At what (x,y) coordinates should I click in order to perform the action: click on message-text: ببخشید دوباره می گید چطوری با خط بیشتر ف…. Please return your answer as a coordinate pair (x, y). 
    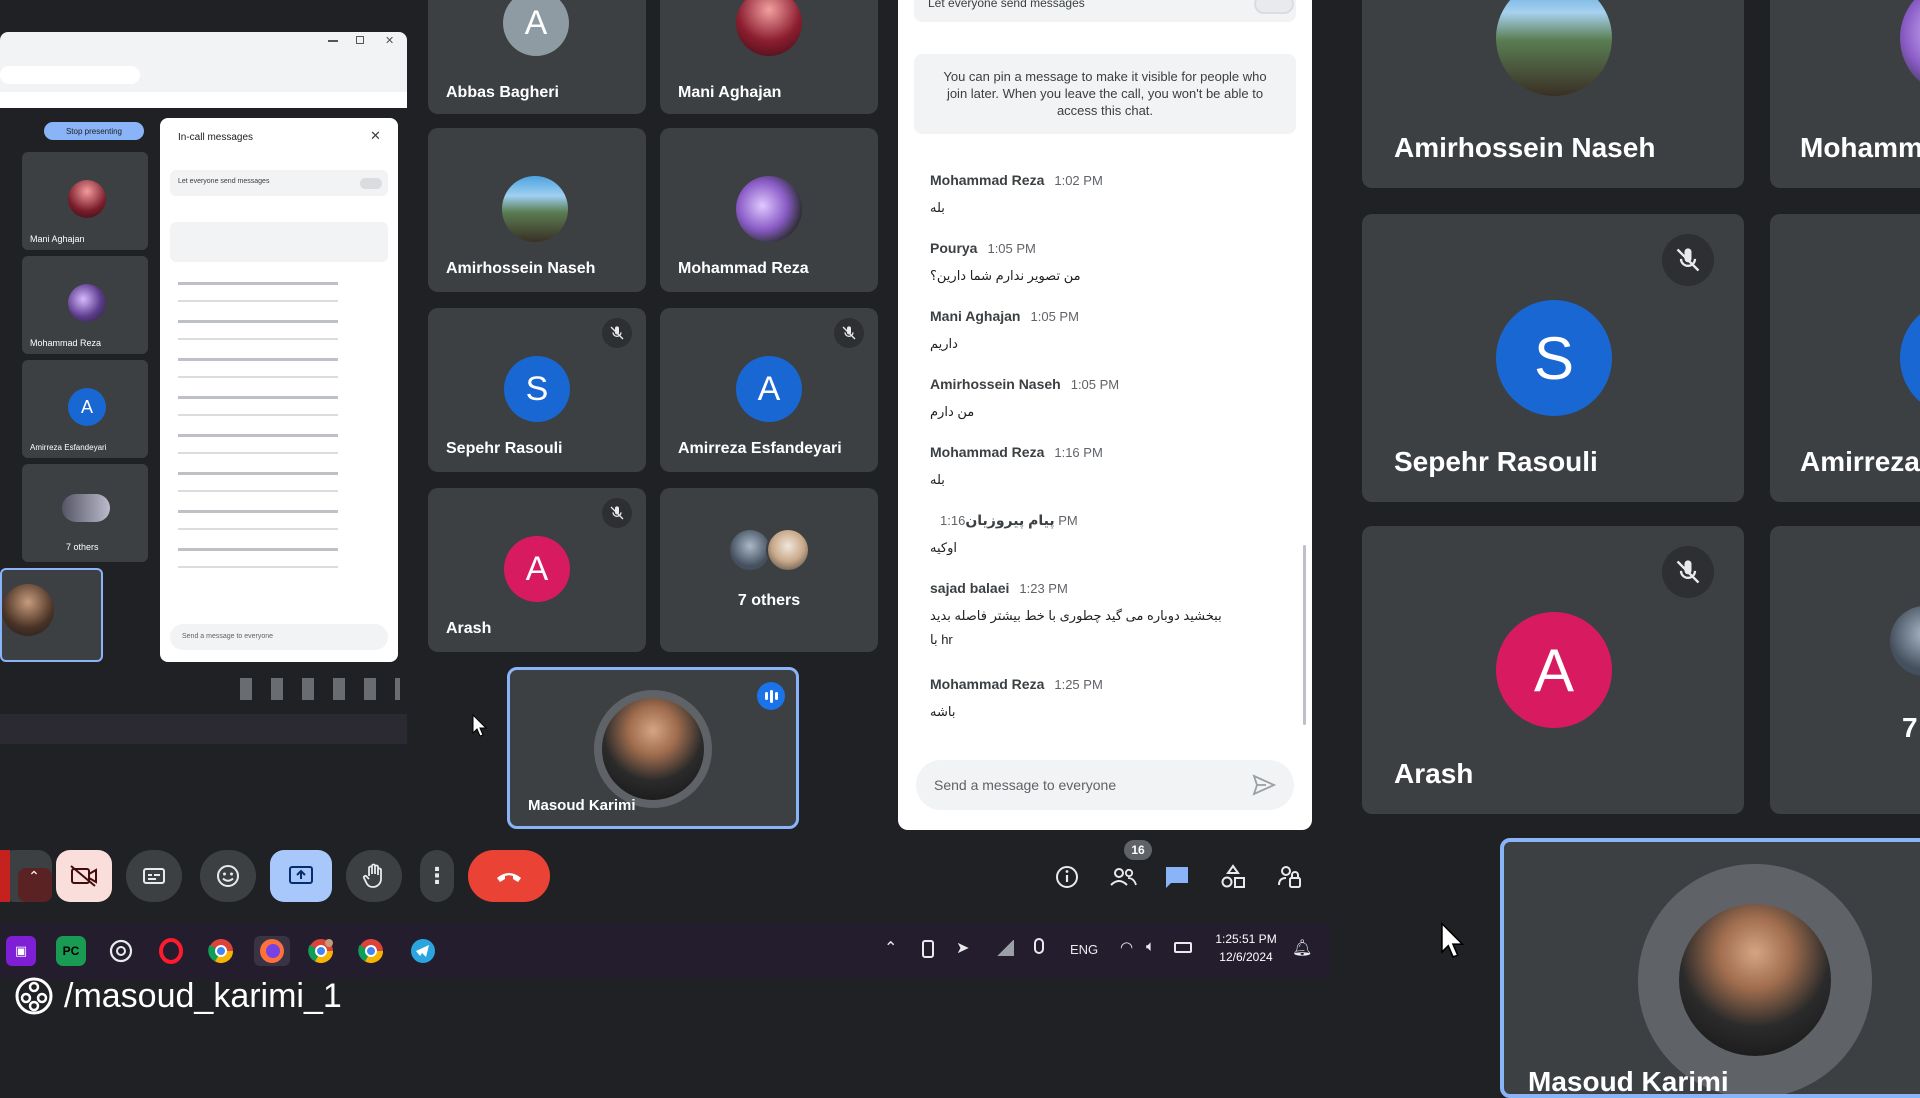
    Looking at the image, I should click on (1076, 615).